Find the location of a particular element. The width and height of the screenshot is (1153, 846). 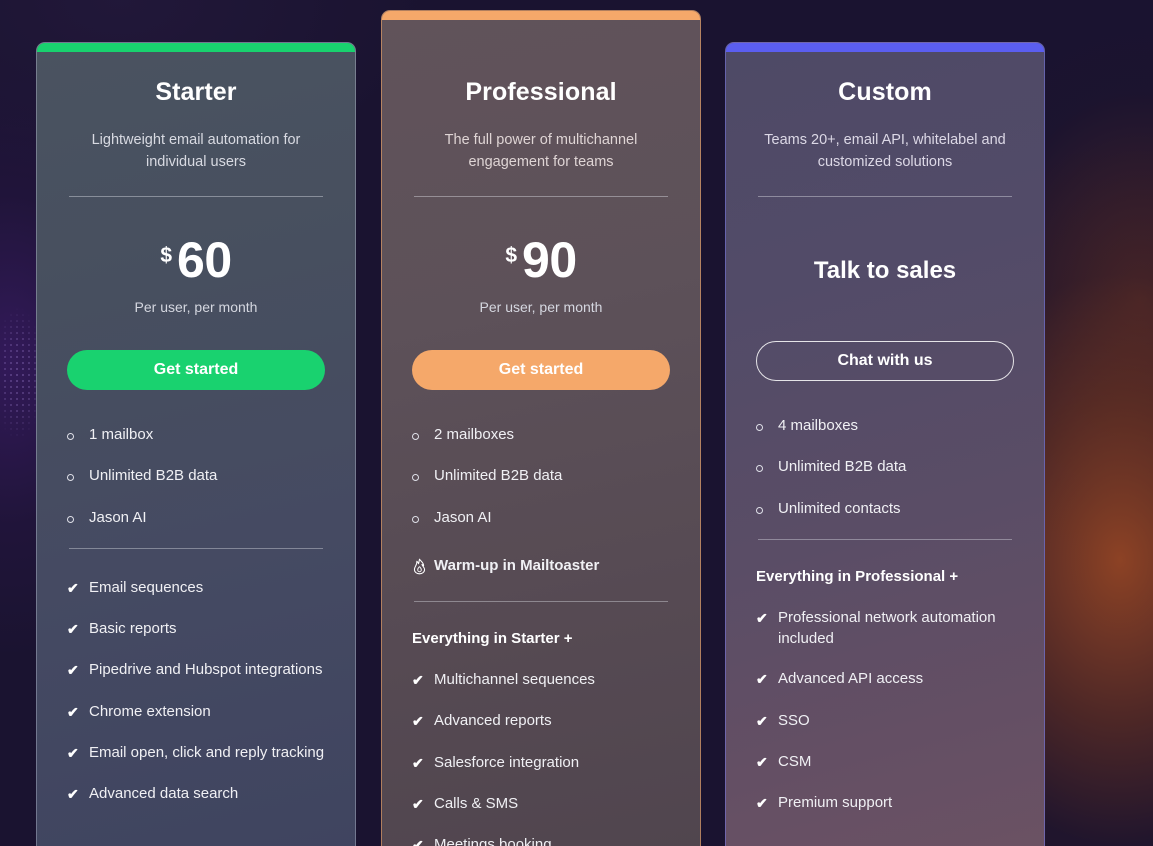

list-item: ✔ Premium support is located at coordinates (885, 803).